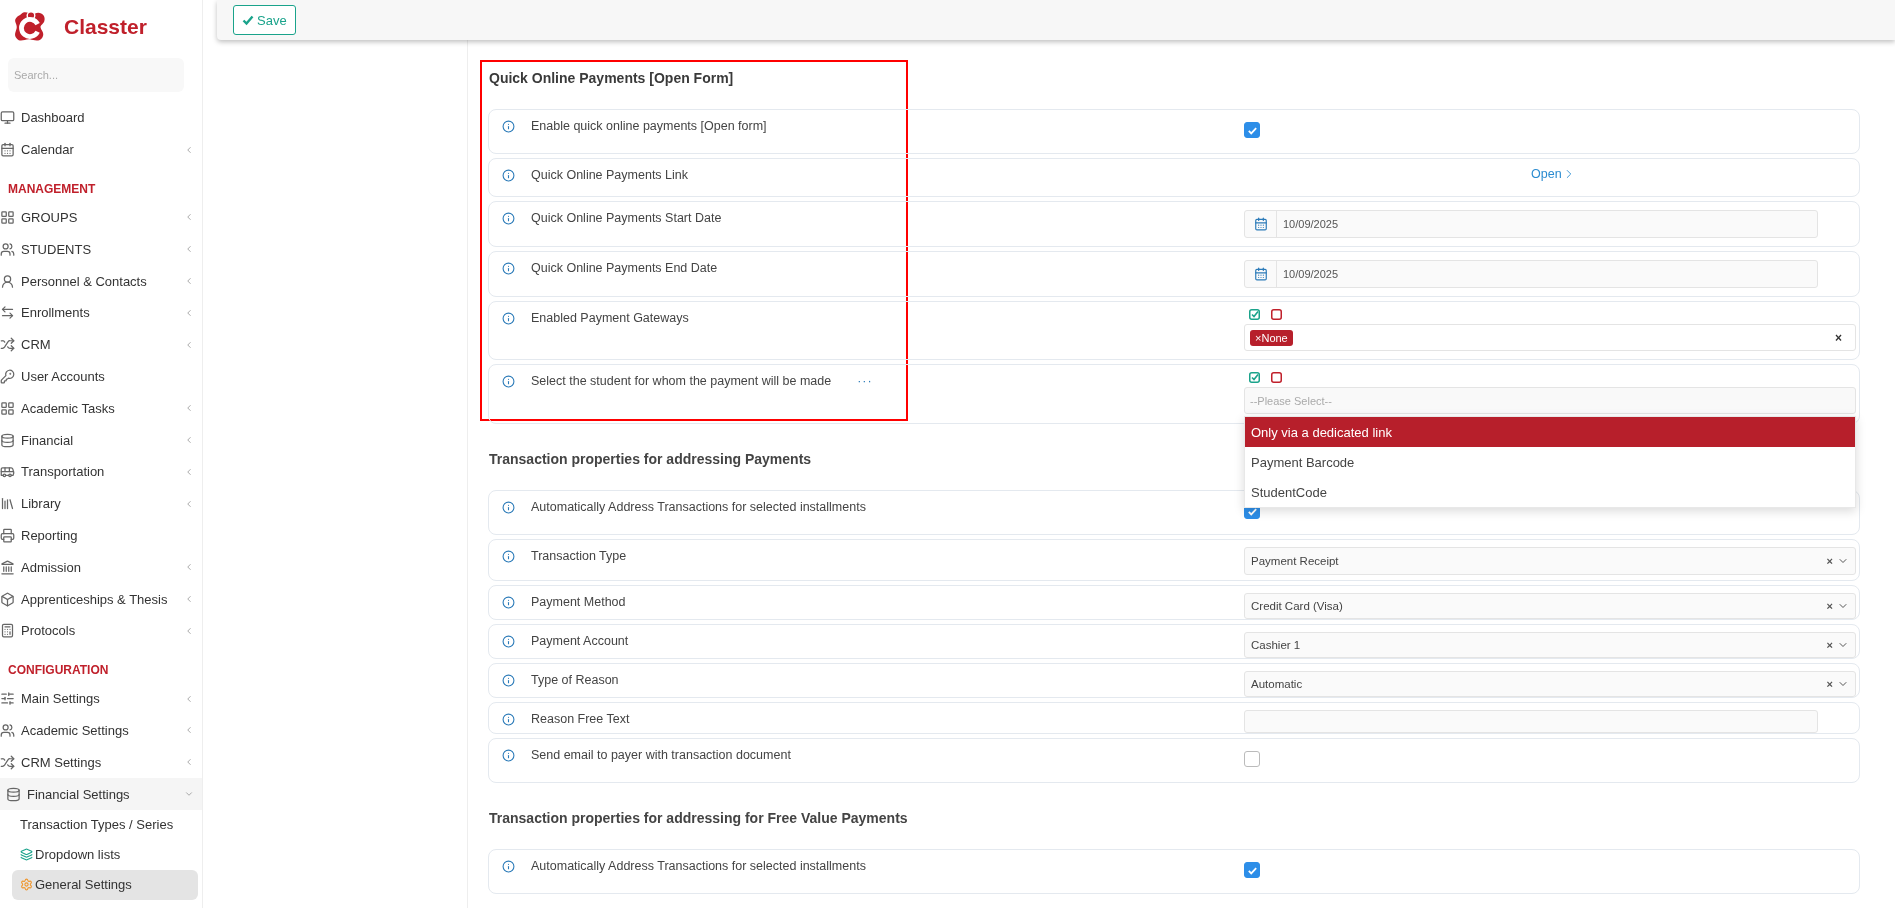 The width and height of the screenshot is (1895, 908). I want to click on sidebar-item: Academic Tasks, so click(101, 408).